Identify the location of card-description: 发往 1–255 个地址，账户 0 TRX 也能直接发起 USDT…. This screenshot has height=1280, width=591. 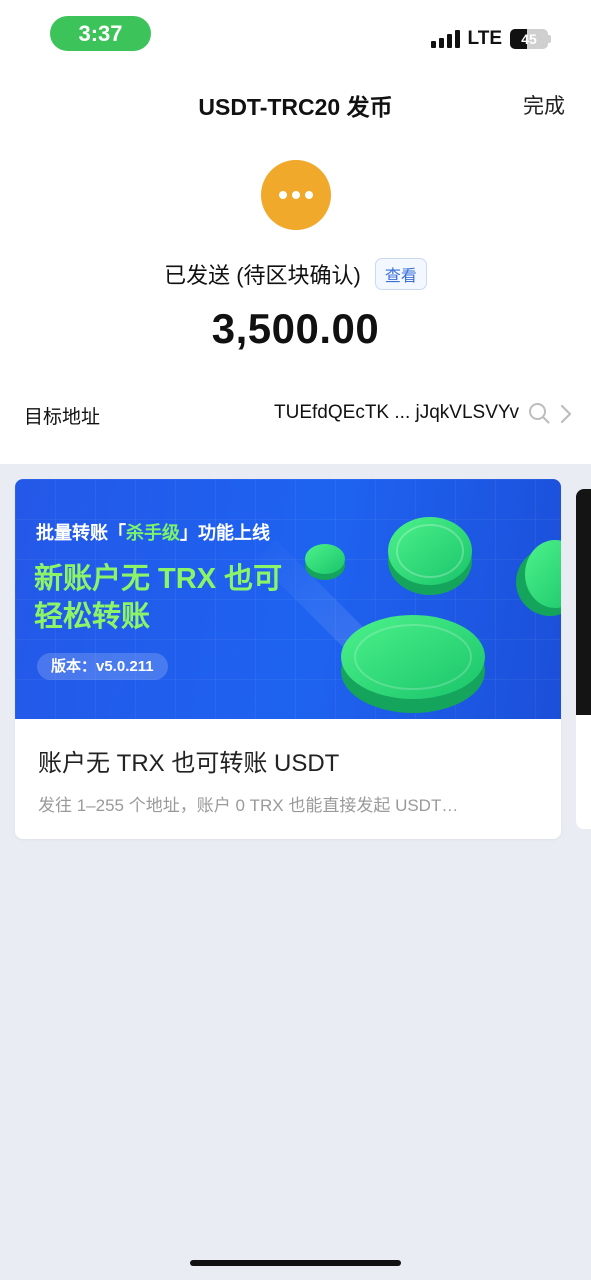
(248, 805).